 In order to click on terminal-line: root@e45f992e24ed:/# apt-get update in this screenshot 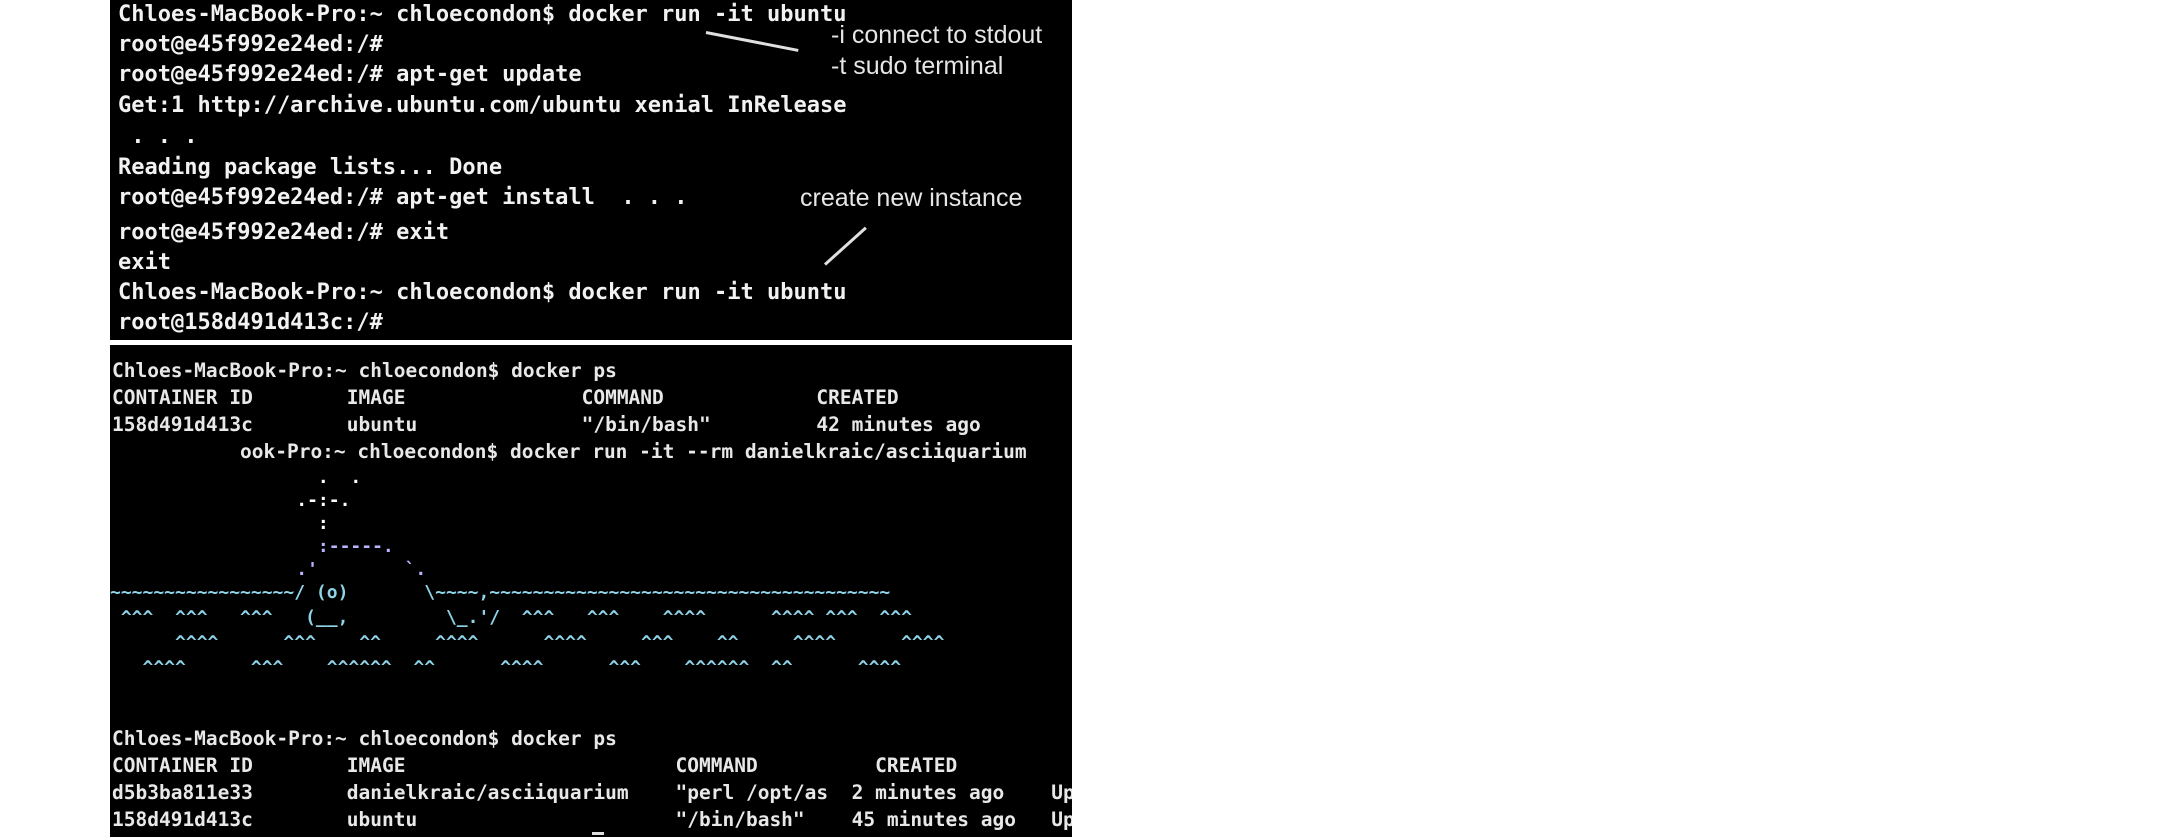, I will do `click(350, 74)`.